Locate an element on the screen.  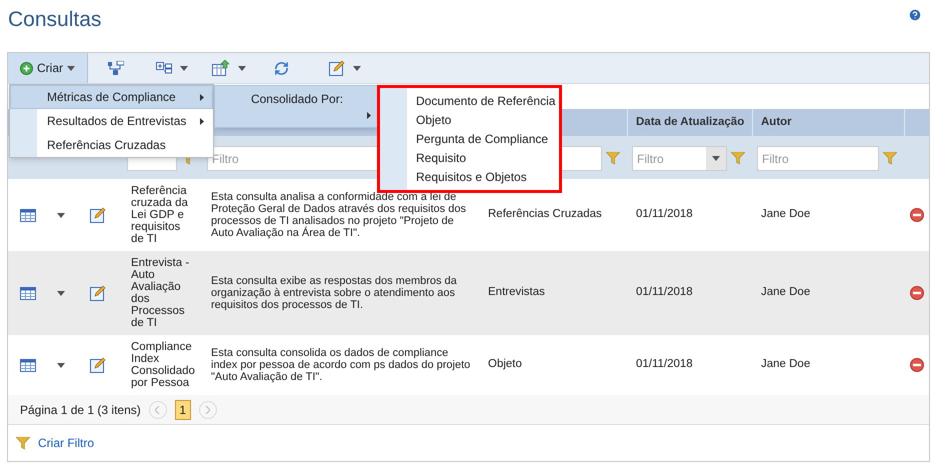
pager-summary: Página 1 de 1 (3 itens) is located at coordinates (80, 410).